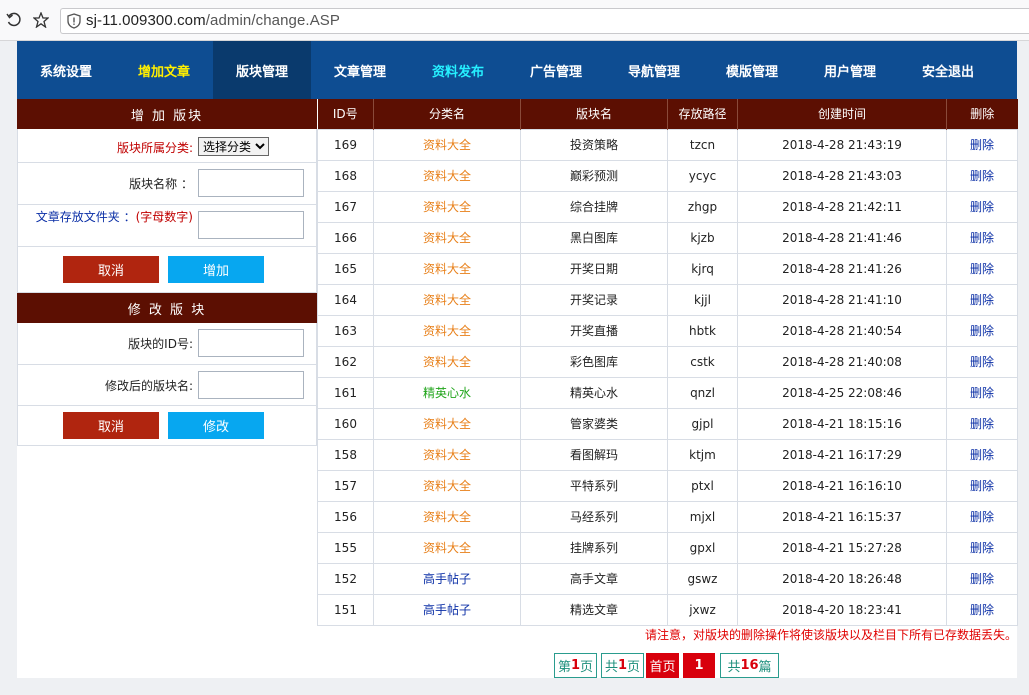  Describe the element at coordinates (167, 426) in the screenshot. I see `edit-button-row: 取消 修改` at that location.